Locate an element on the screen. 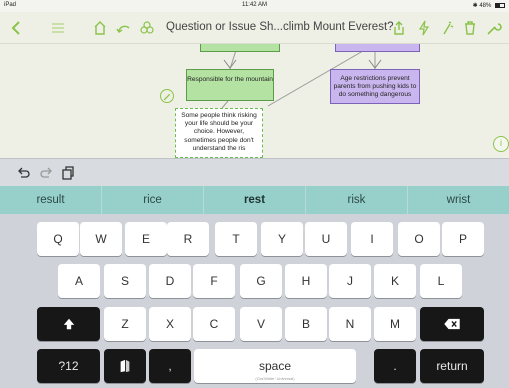 This screenshot has height=388, width=509. shift-arrow-icon is located at coordinates (68, 324).